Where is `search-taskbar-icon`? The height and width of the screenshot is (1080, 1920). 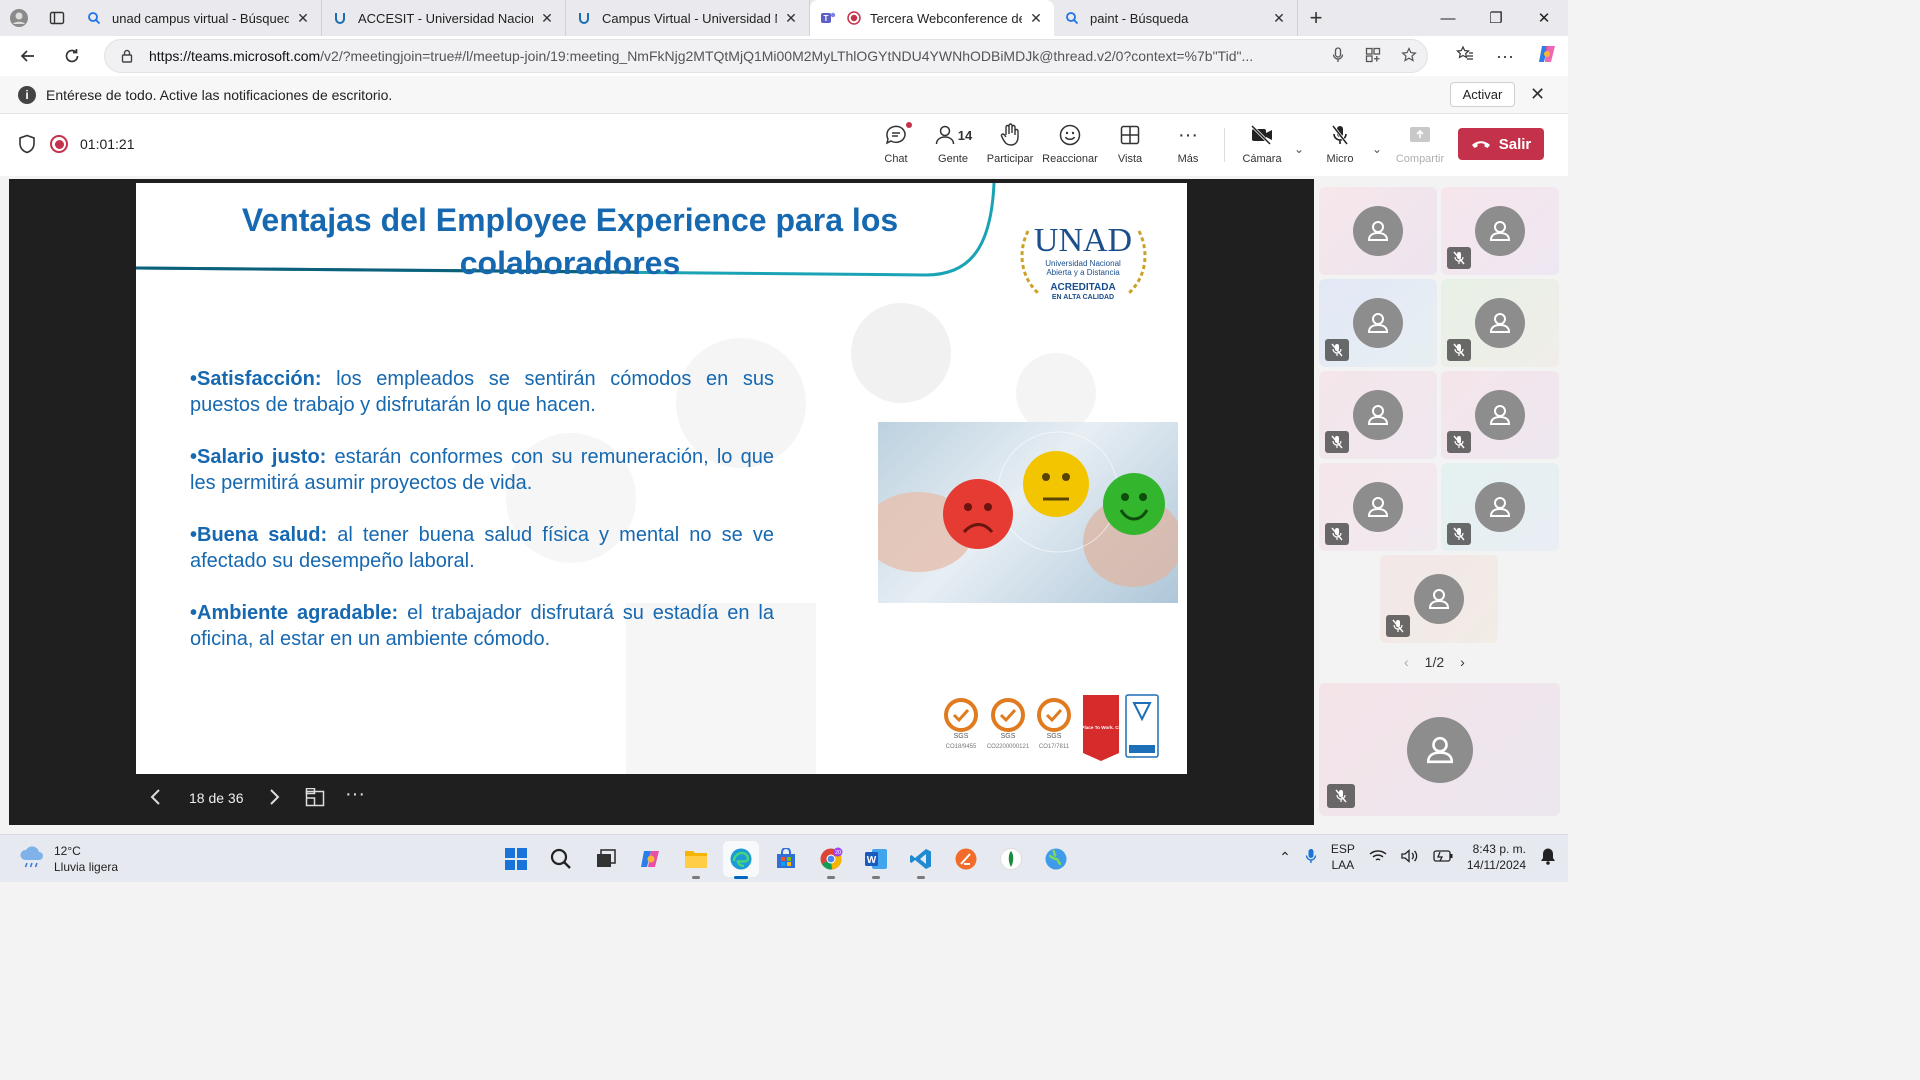
search-taskbar-icon is located at coordinates (561, 859).